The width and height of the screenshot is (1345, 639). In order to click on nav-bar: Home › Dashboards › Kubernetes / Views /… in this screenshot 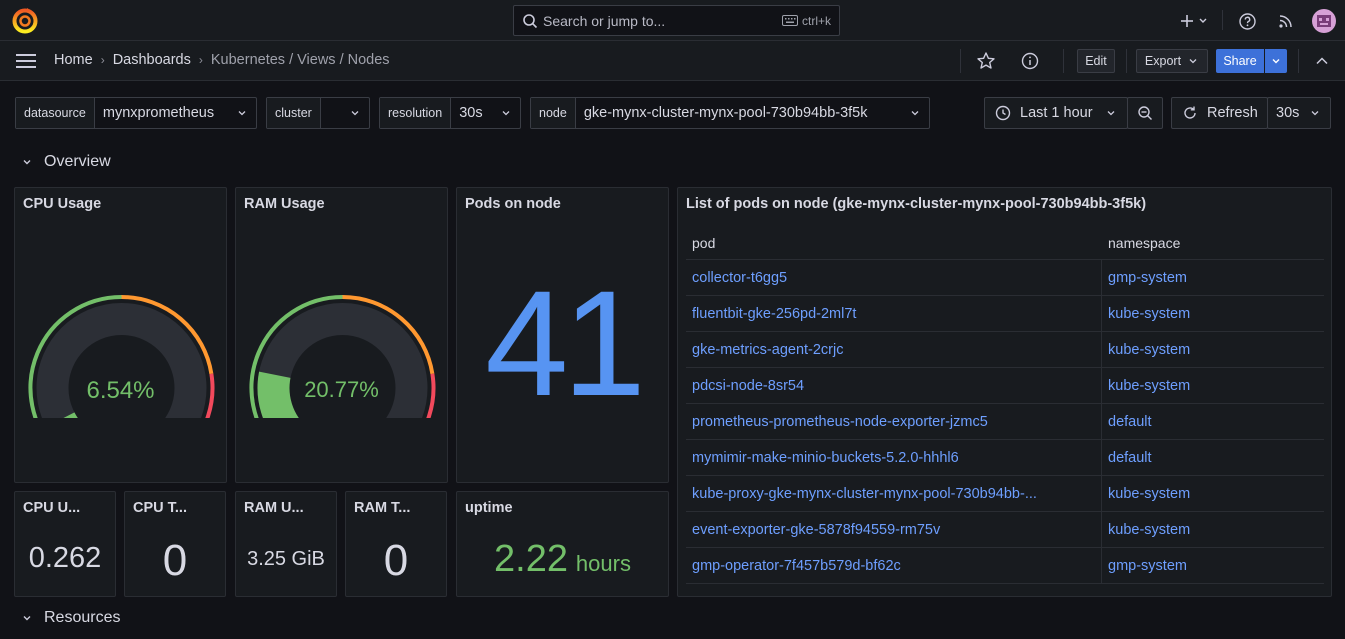, I will do `click(672, 61)`.